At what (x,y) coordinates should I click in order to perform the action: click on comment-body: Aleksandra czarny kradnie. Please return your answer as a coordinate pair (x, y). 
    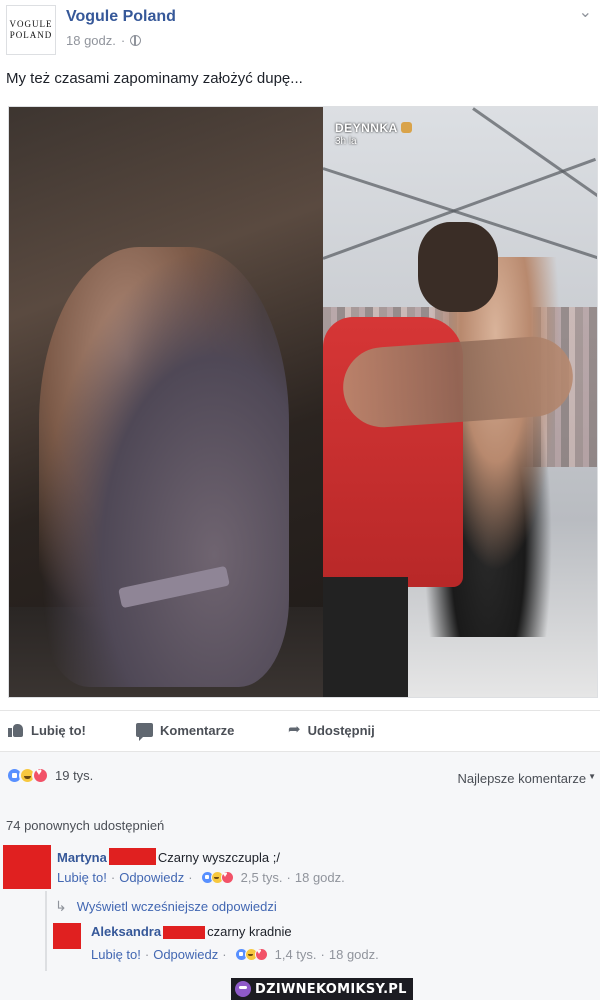
    Looking at the image, I should click on (191, 932).